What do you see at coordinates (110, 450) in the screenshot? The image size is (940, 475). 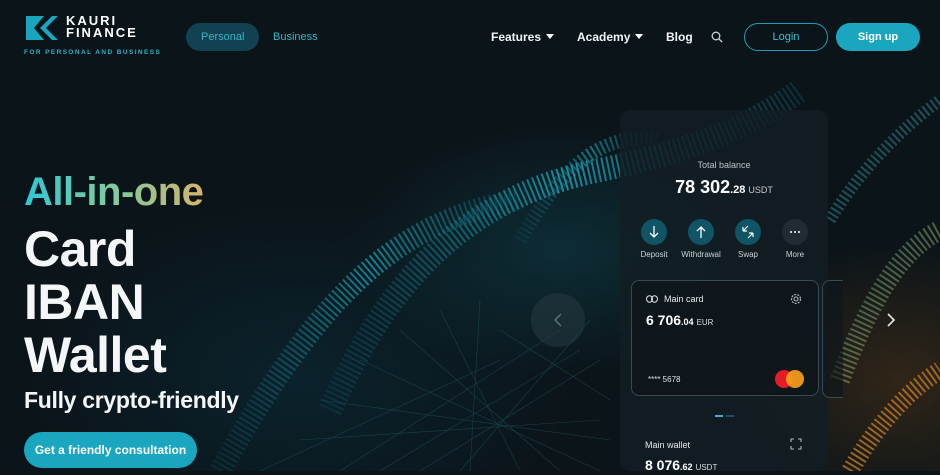 I see `consultation-button: Get a friendly consultation` at bounding box center [110, 450].